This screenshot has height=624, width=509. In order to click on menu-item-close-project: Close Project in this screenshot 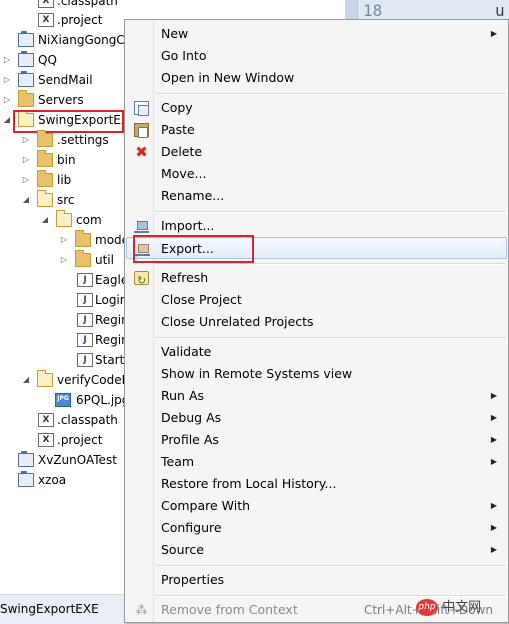, I will do `click(316, 300)`.